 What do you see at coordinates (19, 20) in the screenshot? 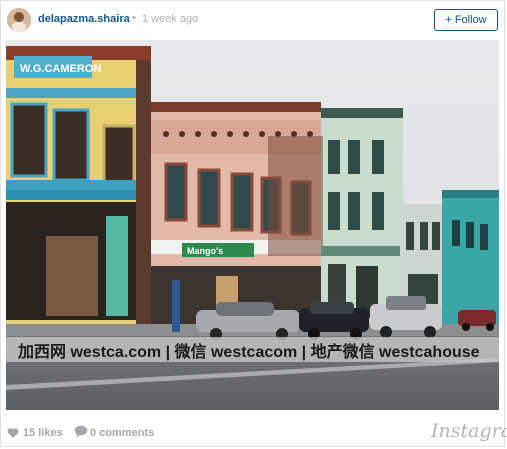
I see `avatar` at bounding box center [19, 20].